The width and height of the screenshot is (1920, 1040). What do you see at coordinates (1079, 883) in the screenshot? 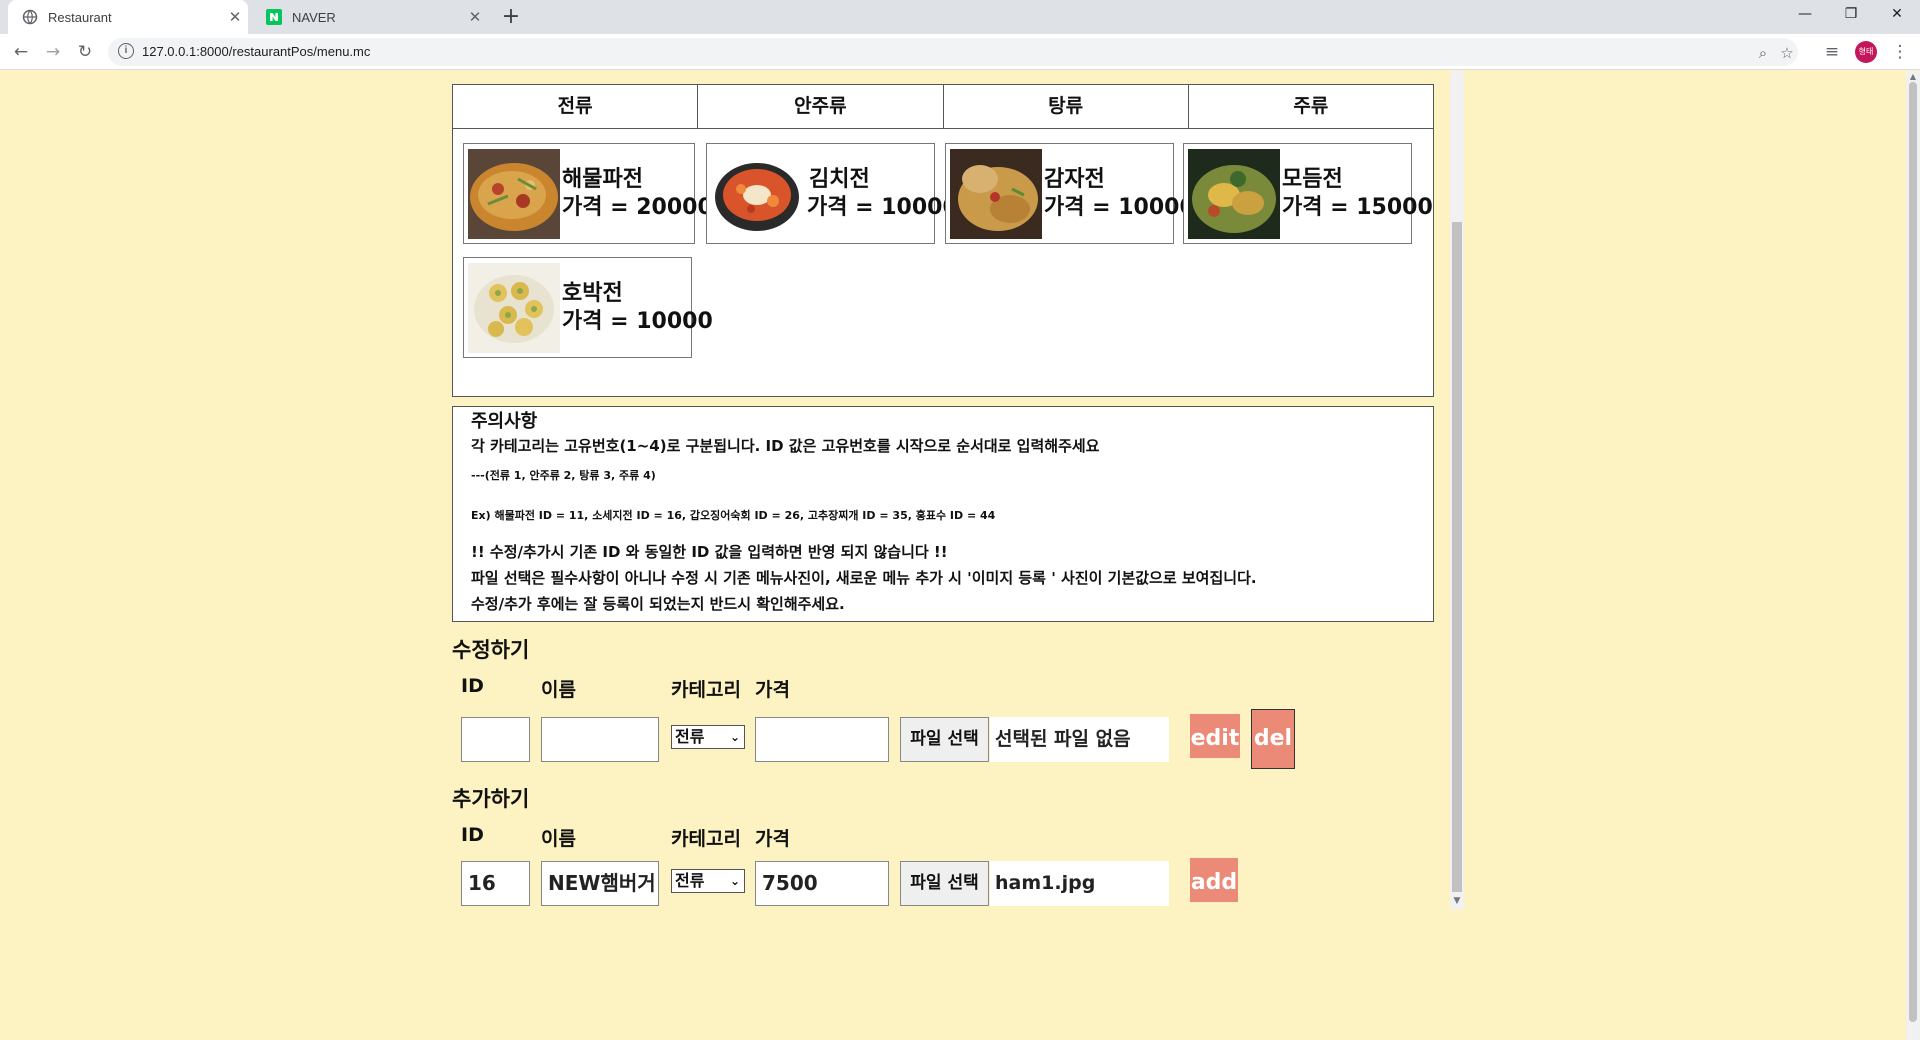
I see `add-file-status: ham1.jpg` at bounding box center [1079, 883].